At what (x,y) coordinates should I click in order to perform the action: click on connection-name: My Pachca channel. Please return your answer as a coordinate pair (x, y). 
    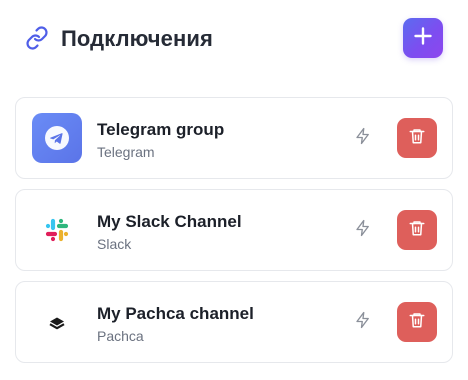
    Looking at the image, I should click on (175, 313).